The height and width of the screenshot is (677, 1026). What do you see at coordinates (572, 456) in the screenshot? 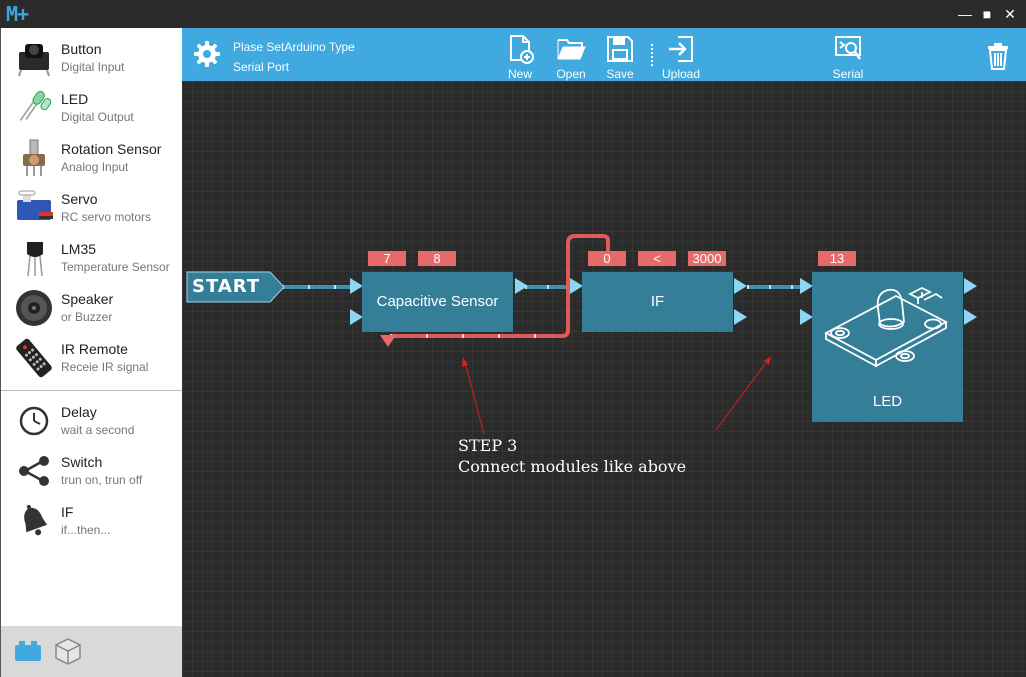
I see `instruction-text: STEP 3 Connect modules like above` at bounding box center [572, 456].